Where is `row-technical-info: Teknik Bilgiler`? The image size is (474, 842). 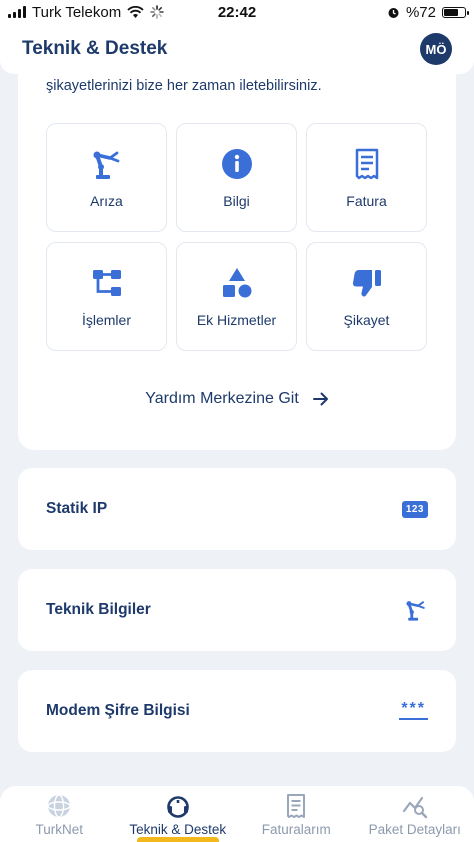 row-technical-info: Teknik Bilgiler is located at coordinates (237, 610).